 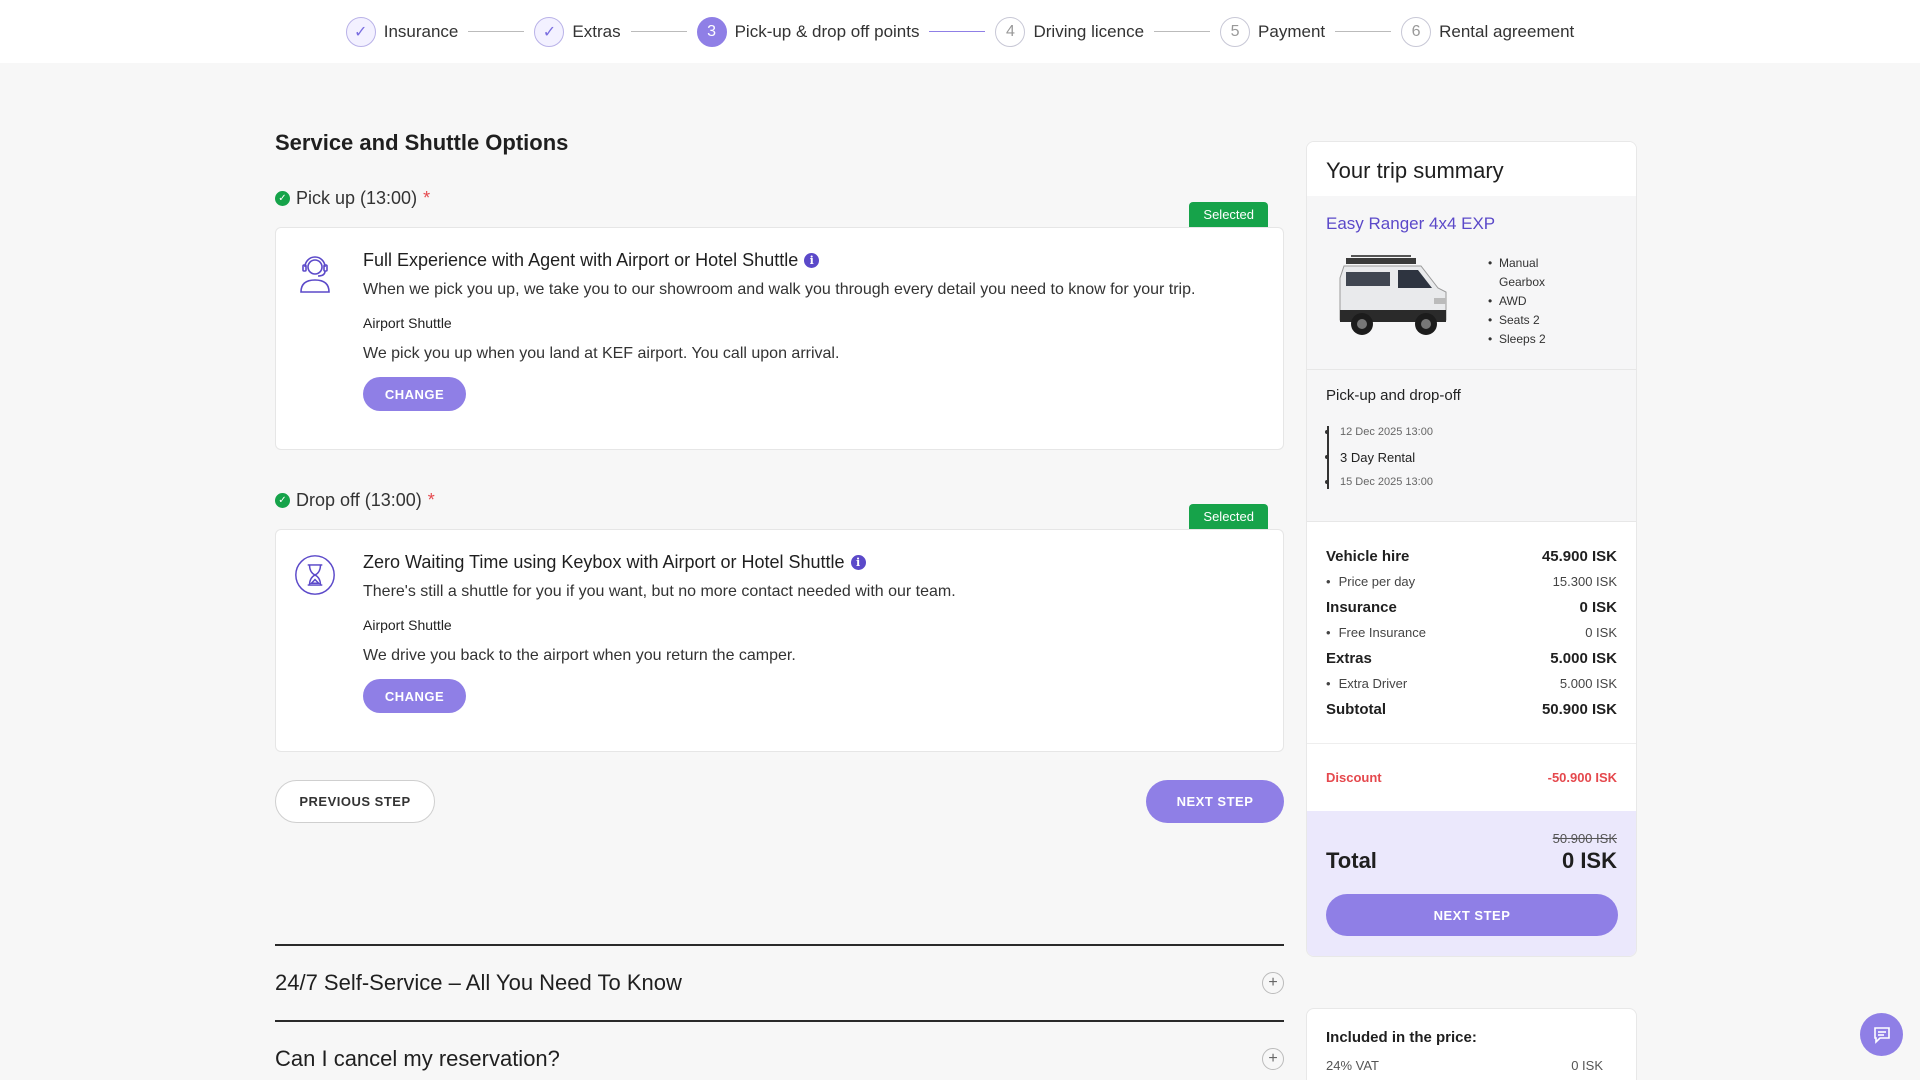 I want to click on step-navigation: PREVIOUS STEP NEXT STEP, so click(x=779, y=801).